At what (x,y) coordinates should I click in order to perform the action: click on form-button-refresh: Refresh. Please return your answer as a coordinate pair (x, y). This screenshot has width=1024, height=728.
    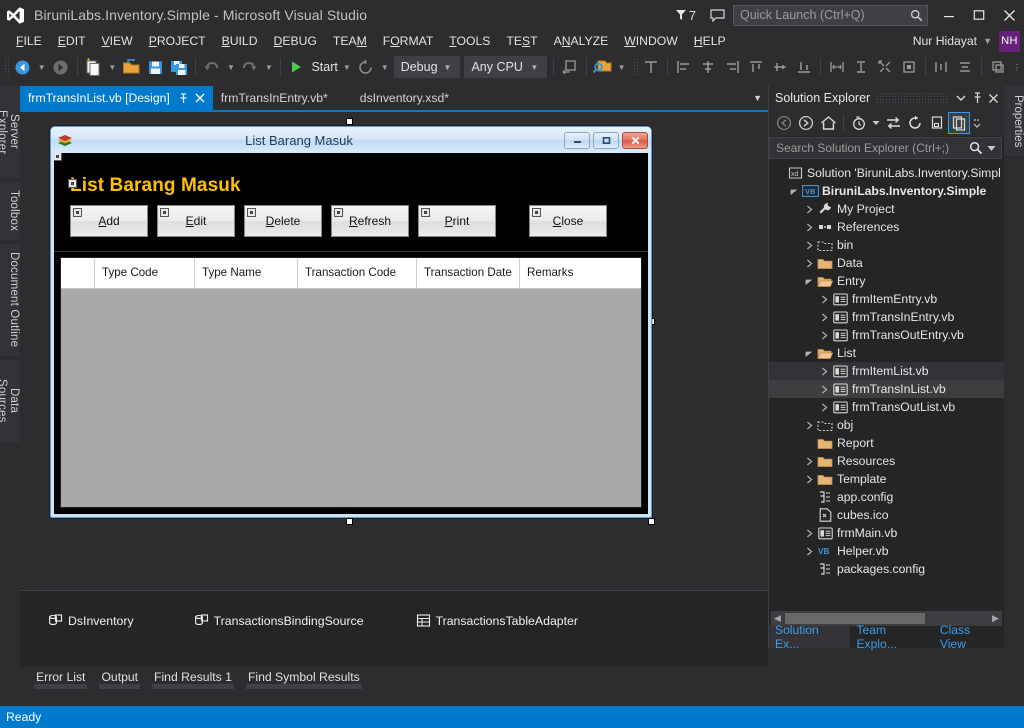
    Looking at the image, I should click on (370, 221).